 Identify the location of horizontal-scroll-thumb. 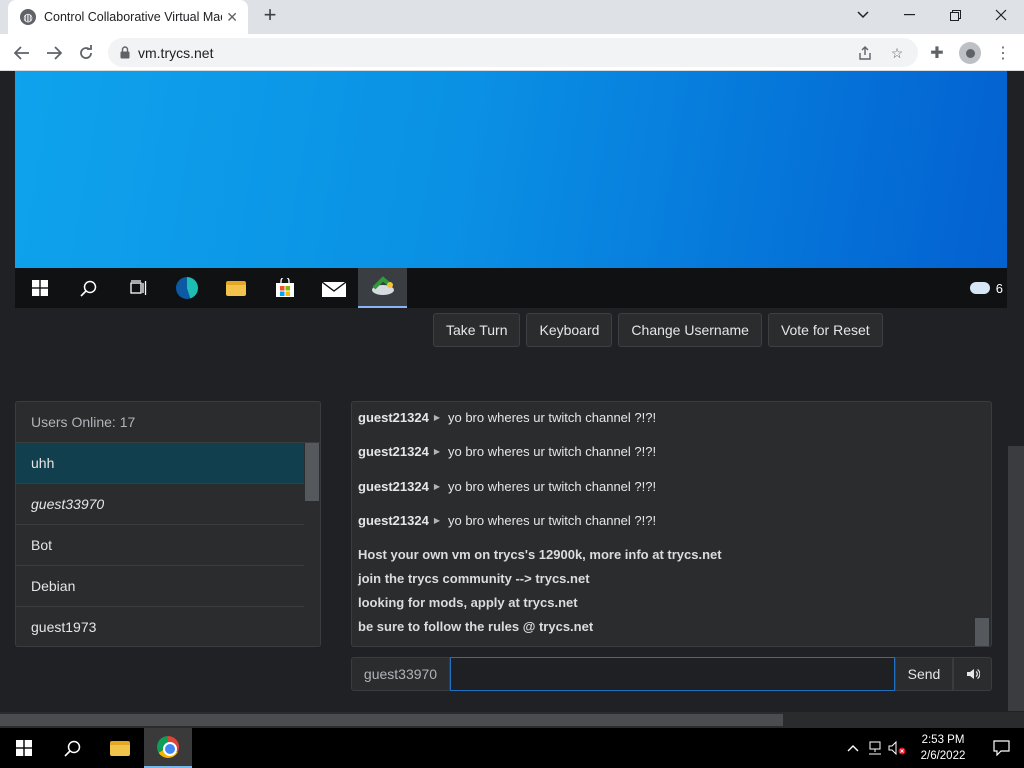
(391, 720).